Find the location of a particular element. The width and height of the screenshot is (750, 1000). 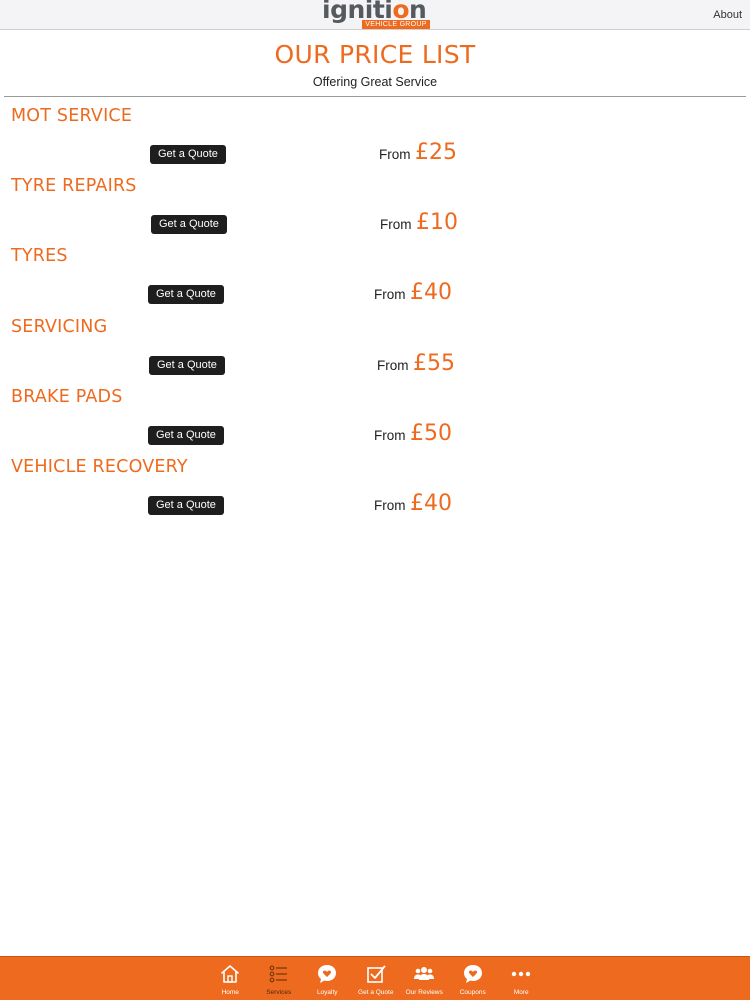

logo-subtext: VEHICLE GROUP is located at coordinates (396, 24).